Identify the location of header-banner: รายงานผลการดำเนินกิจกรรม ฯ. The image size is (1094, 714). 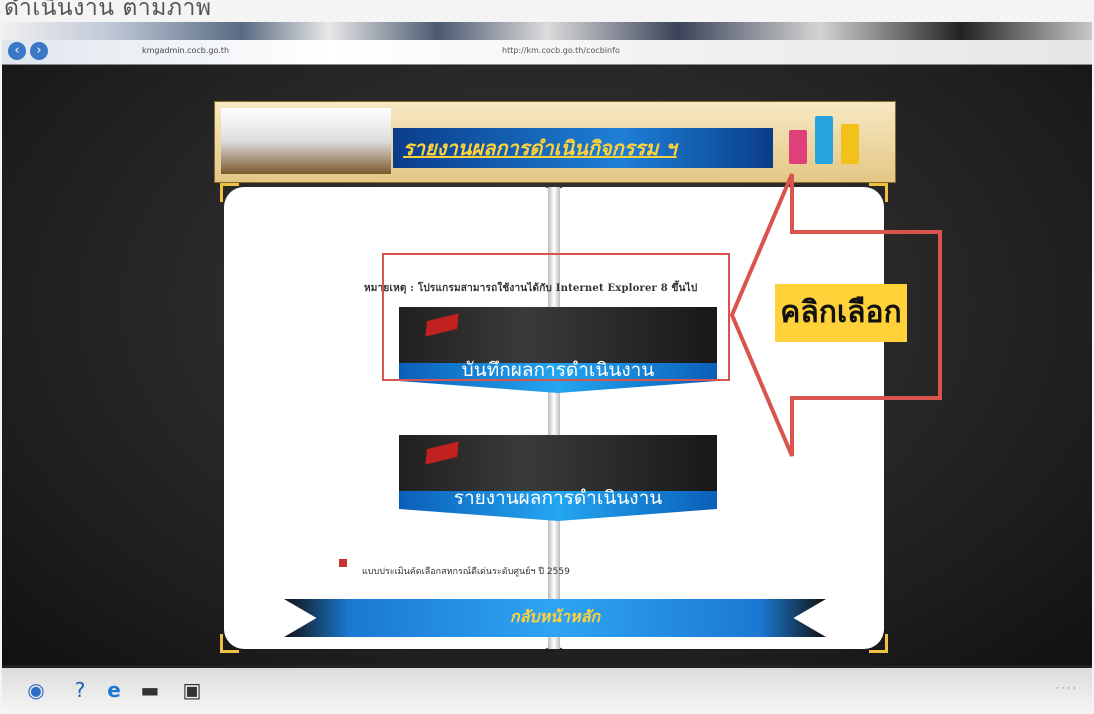
(555, 142).